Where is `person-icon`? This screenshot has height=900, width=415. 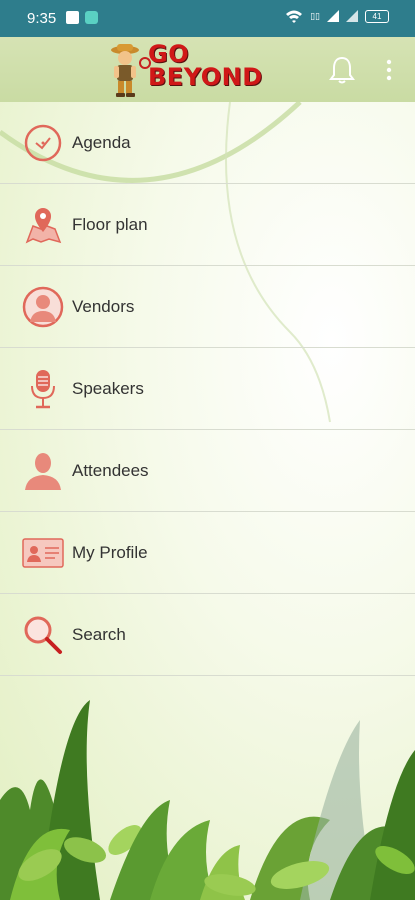
person-icon is located at coordinates (43, 471).